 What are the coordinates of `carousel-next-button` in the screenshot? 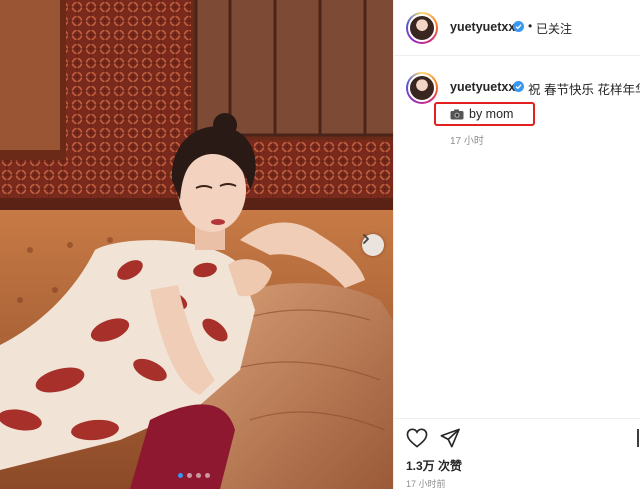 It's located at (373, 245).